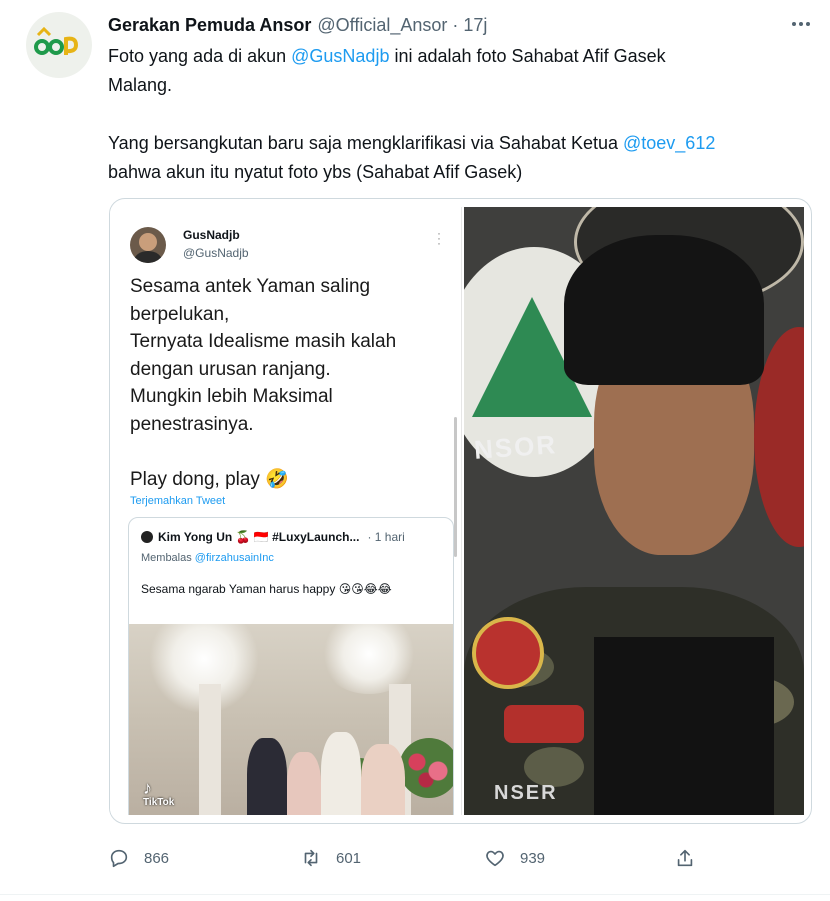  I want to click on retweet-count: 601, so click(349, 858).